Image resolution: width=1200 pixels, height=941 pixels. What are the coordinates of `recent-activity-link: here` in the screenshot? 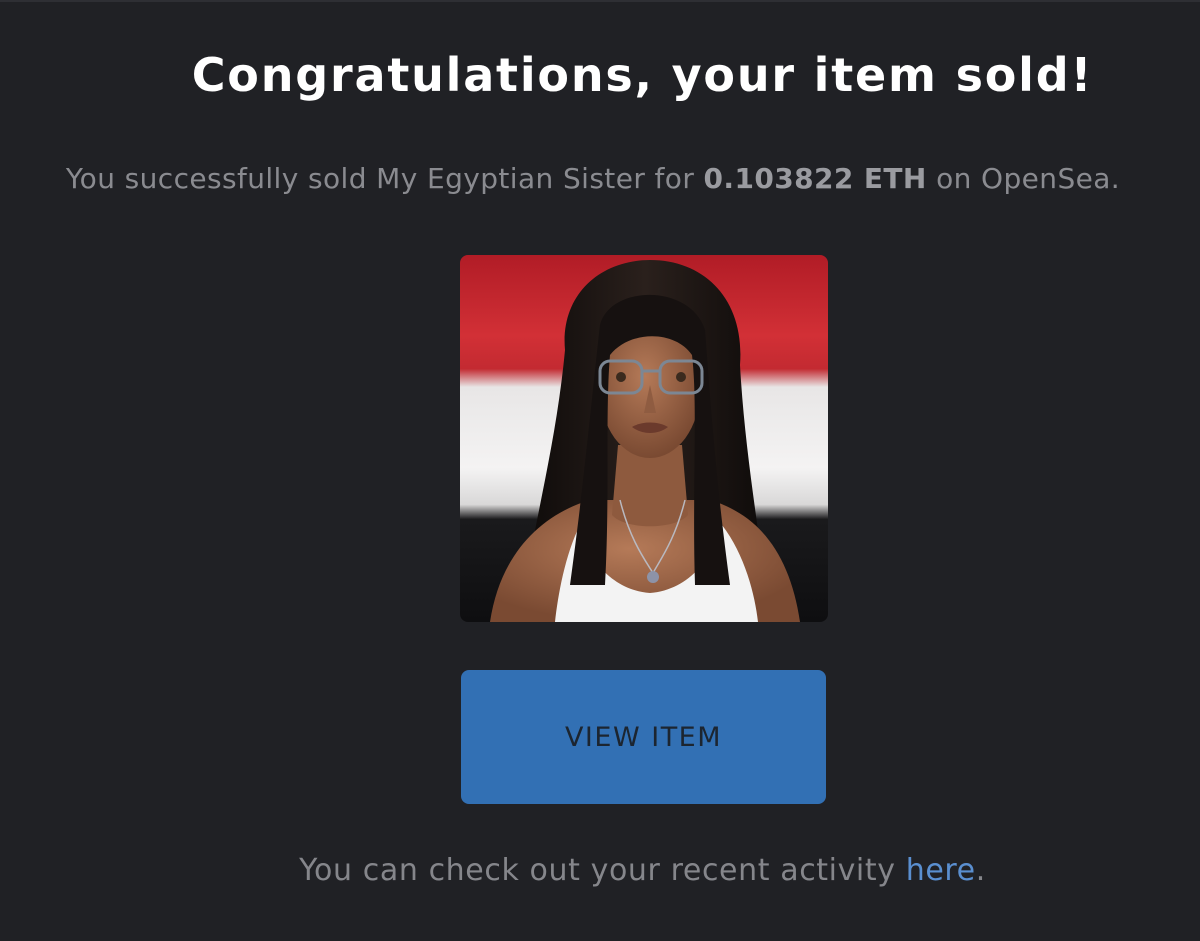 It's located at (941, 870).